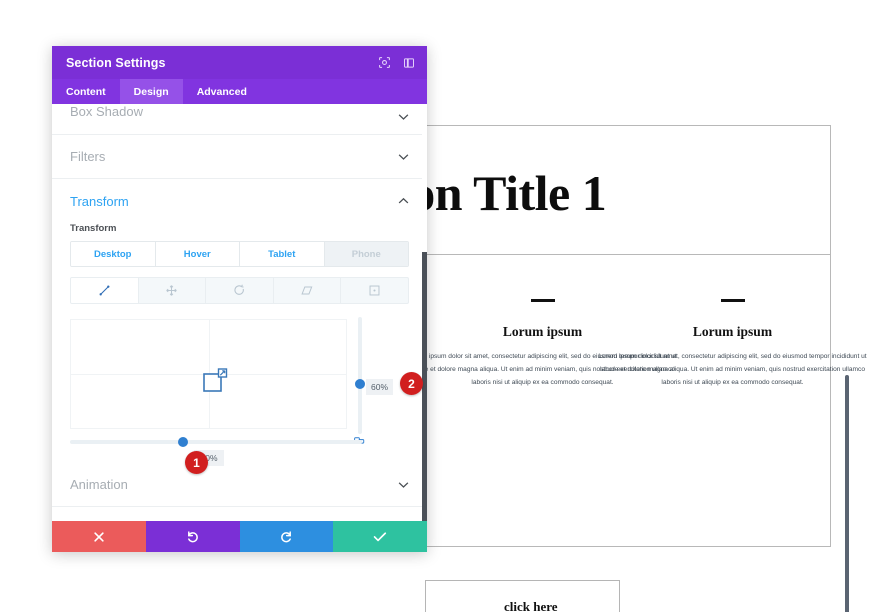 The image size is (880, 612). What do you see at coordinates (86, 91) in the screenshot?
I see `tab-content: Content` at bounding box center [86, 91].